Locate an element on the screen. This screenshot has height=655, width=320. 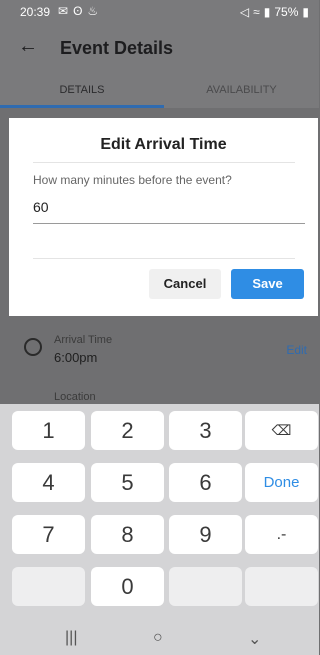
key-empty-mid is located at coordinates (205, 586).